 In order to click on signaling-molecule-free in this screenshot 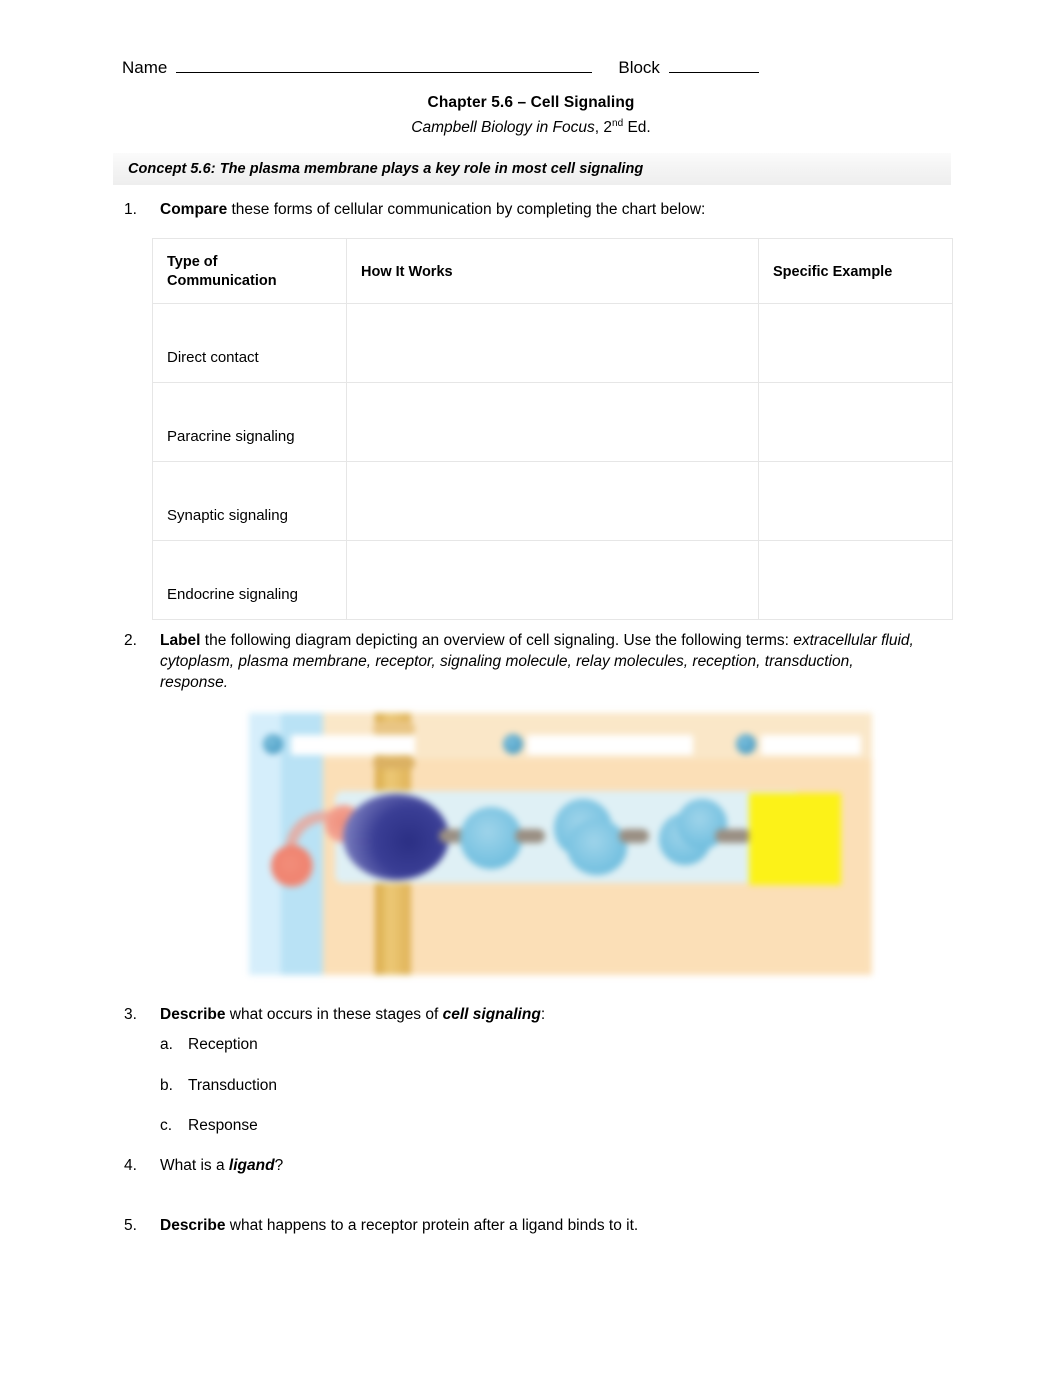, I will do `click(292, 866)`.